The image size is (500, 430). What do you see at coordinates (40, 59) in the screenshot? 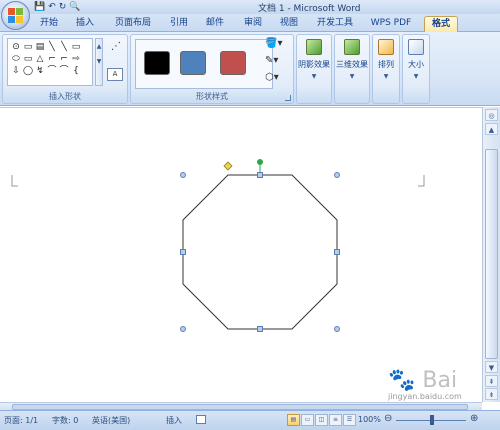
I see `shape-item: △` at bounding box center [40, 59].